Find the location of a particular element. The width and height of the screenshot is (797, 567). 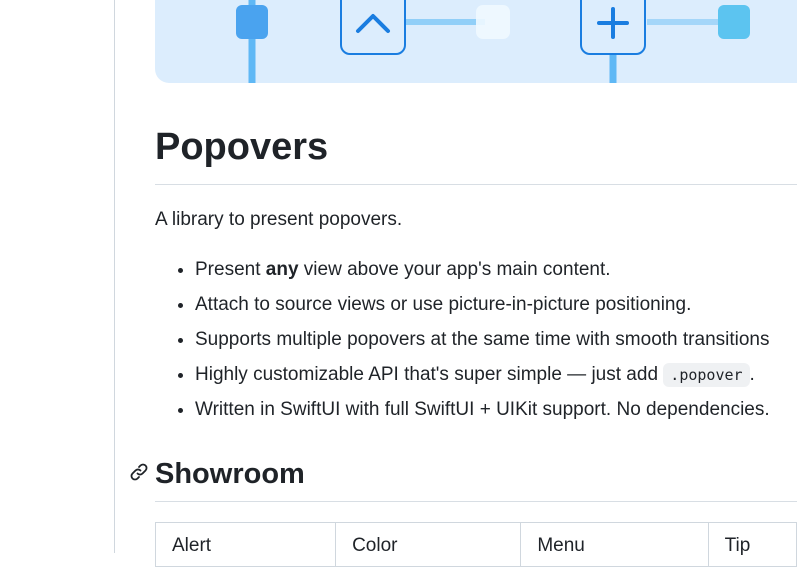

chevron-up-icon is located at coordinates (373, 27).